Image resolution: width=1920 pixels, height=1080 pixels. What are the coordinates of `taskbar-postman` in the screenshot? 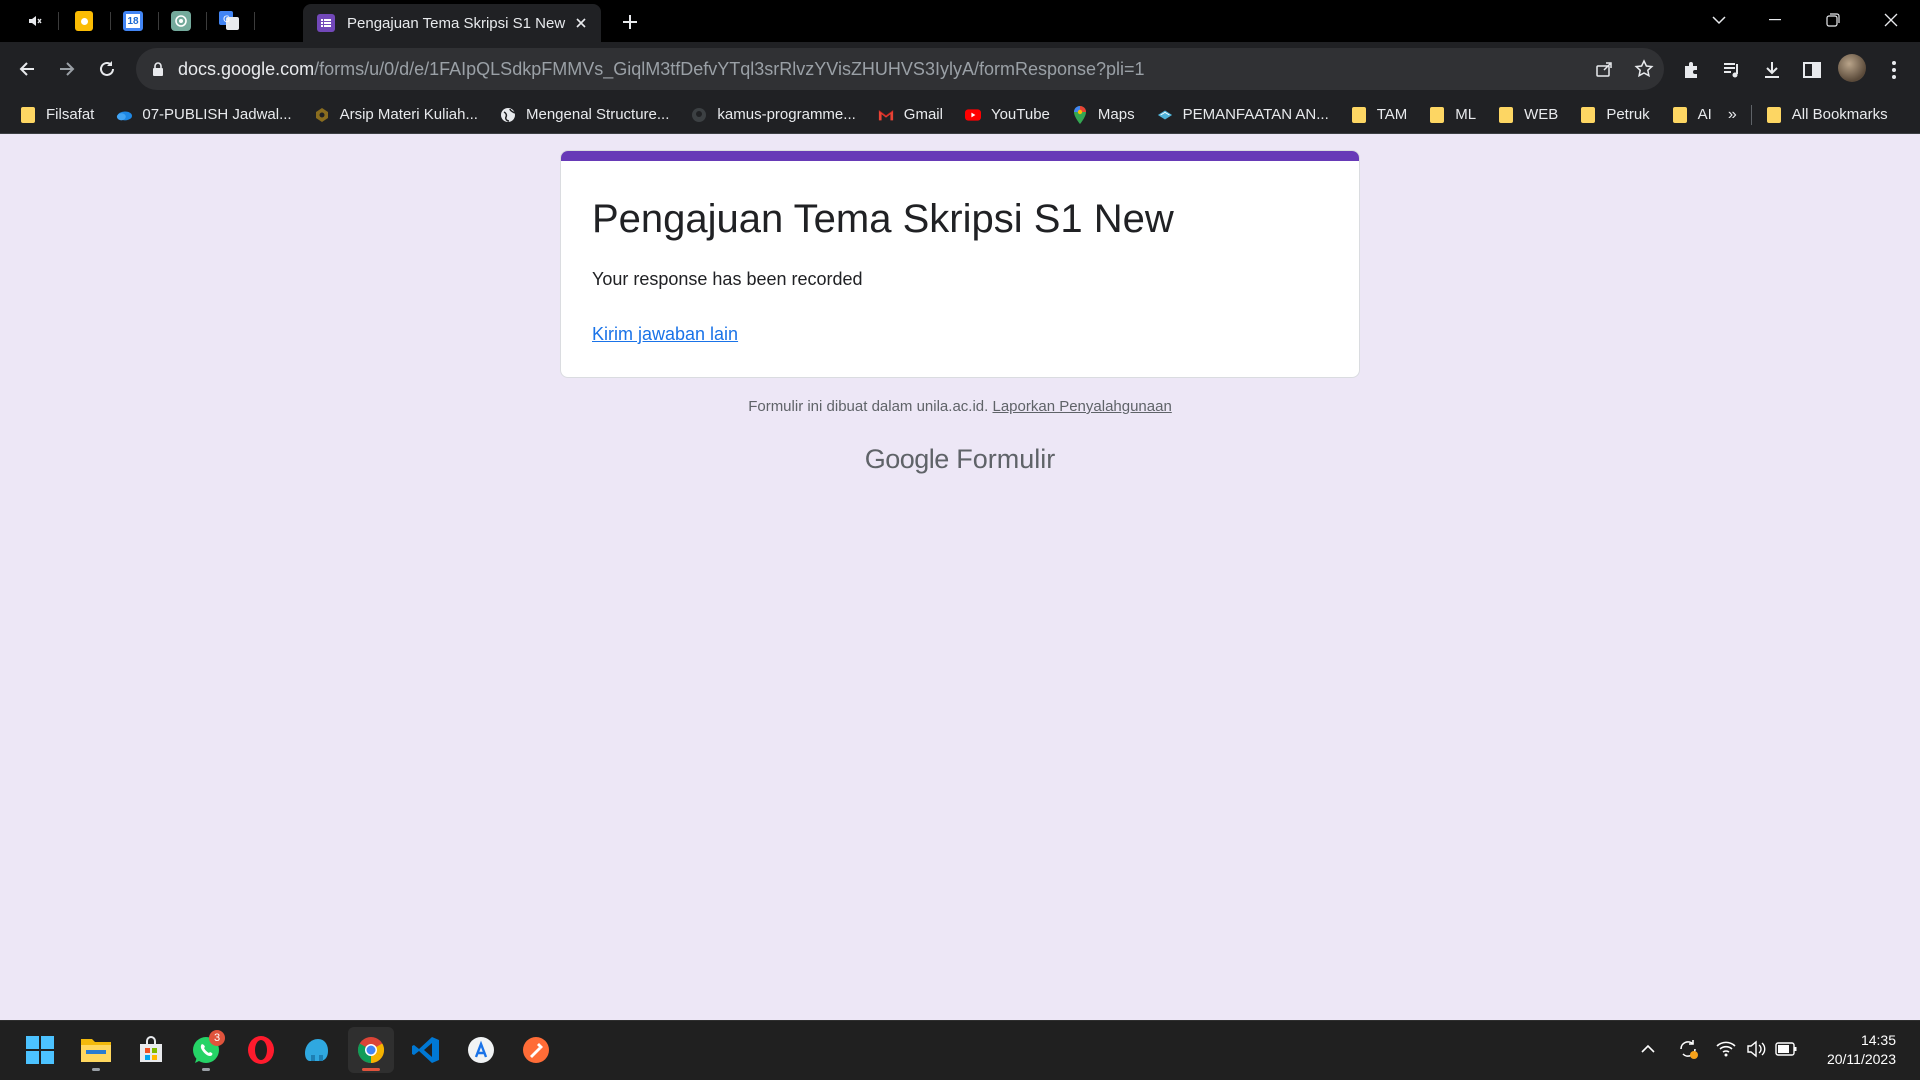 It's located at (536, 1050).